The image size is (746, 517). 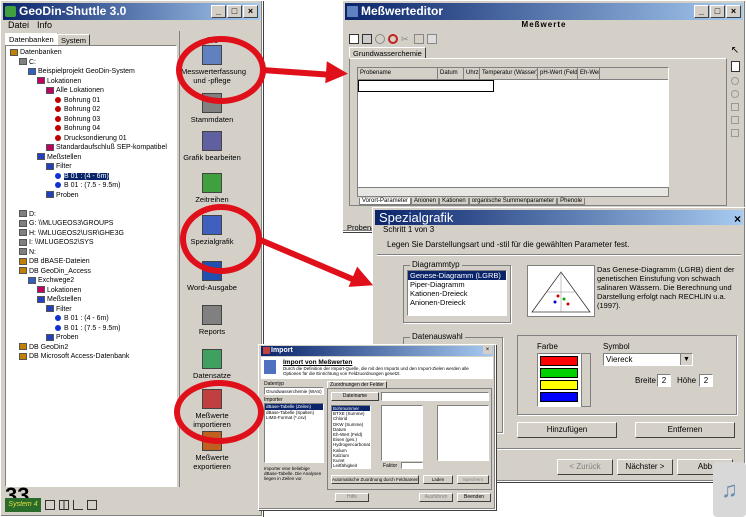 I want to click on spezial-close-button: ×, so click(x=737, y=219).